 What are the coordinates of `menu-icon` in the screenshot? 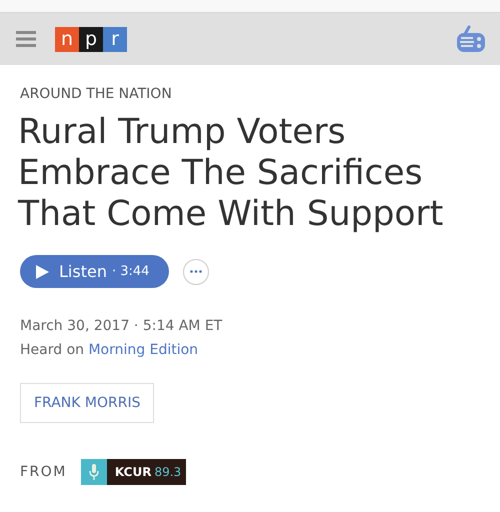 It's located at (26, 39).